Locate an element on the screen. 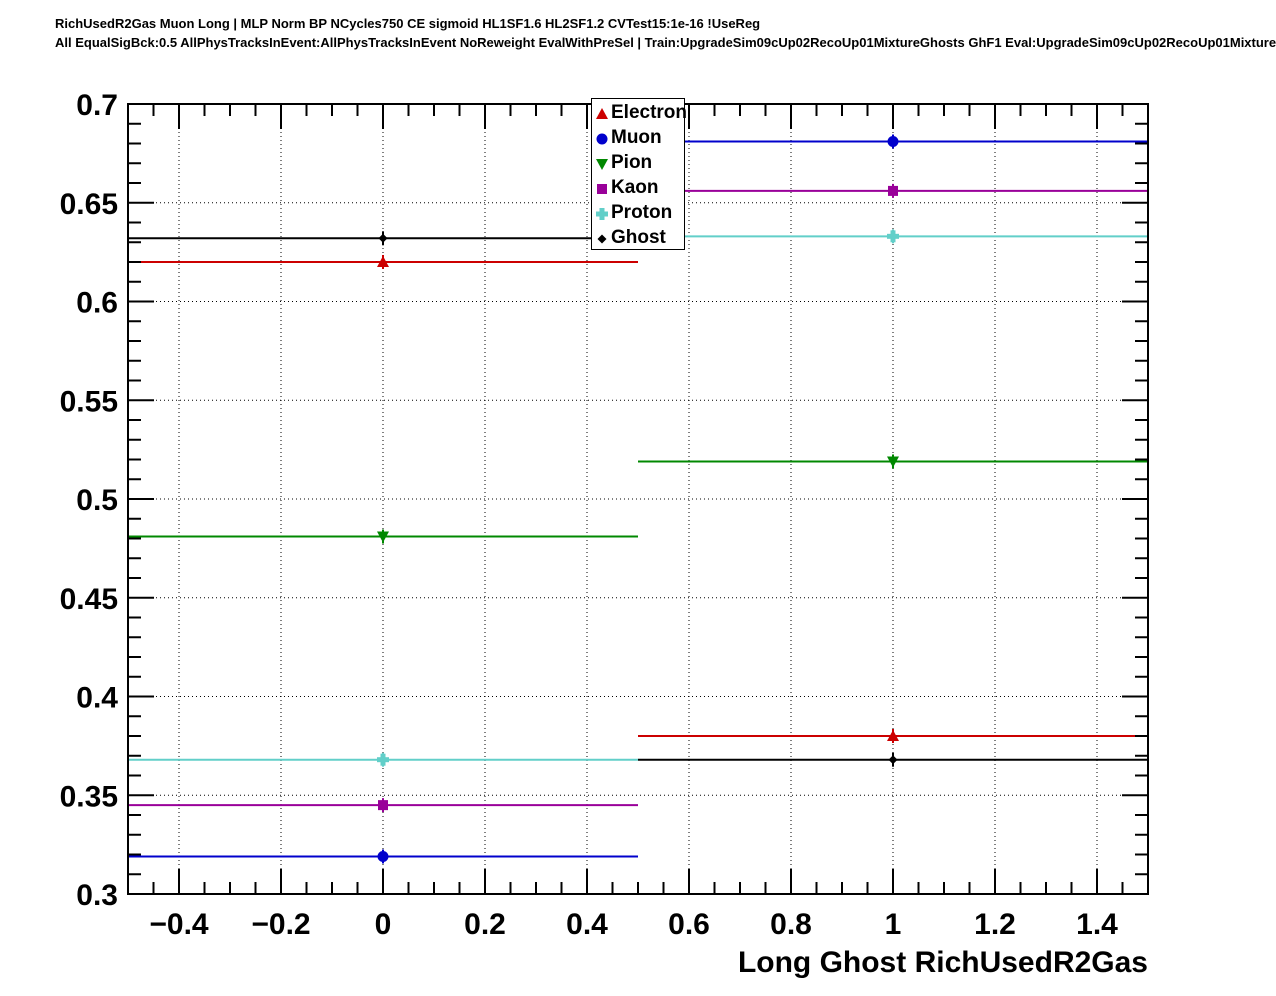 The width and height of the screenshot is (1276, 996). y-tick-label: 0.35 is located at coordinates (89, 796).